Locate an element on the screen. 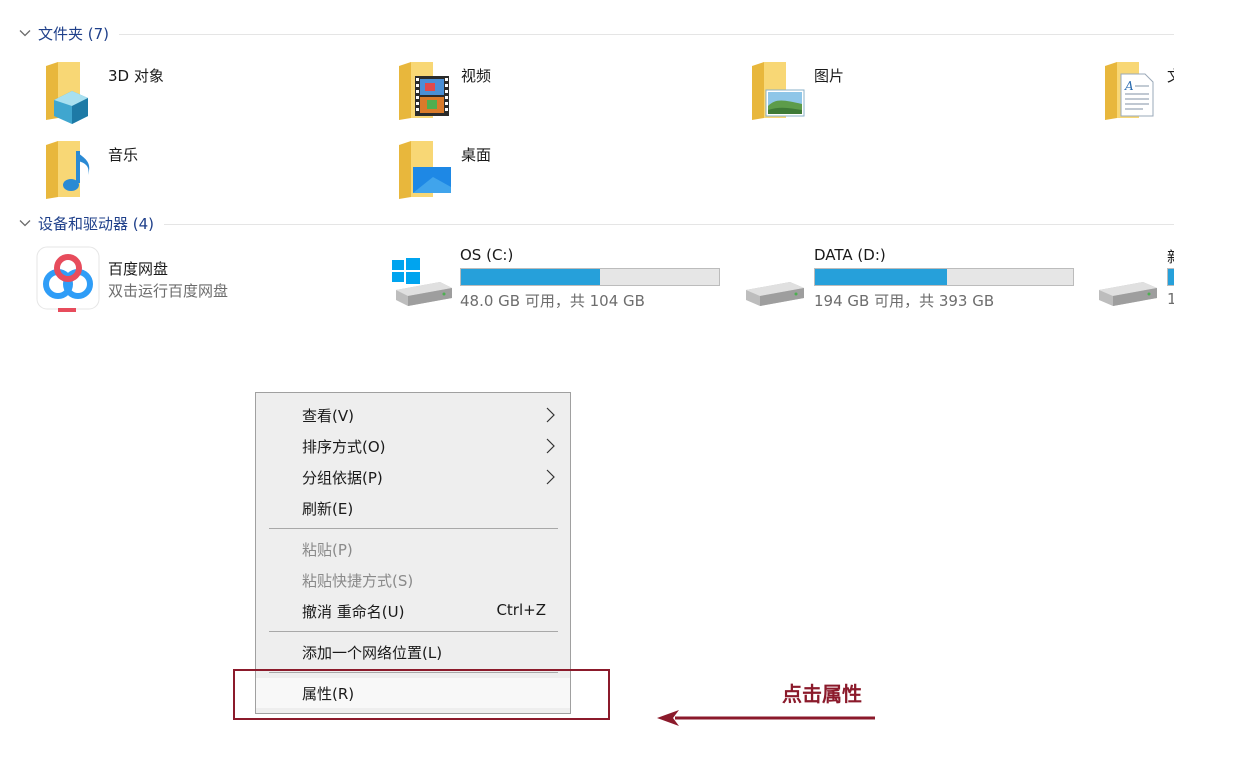  menu-item-refresh: 刷新(E) is located at coordinates (413, 508).